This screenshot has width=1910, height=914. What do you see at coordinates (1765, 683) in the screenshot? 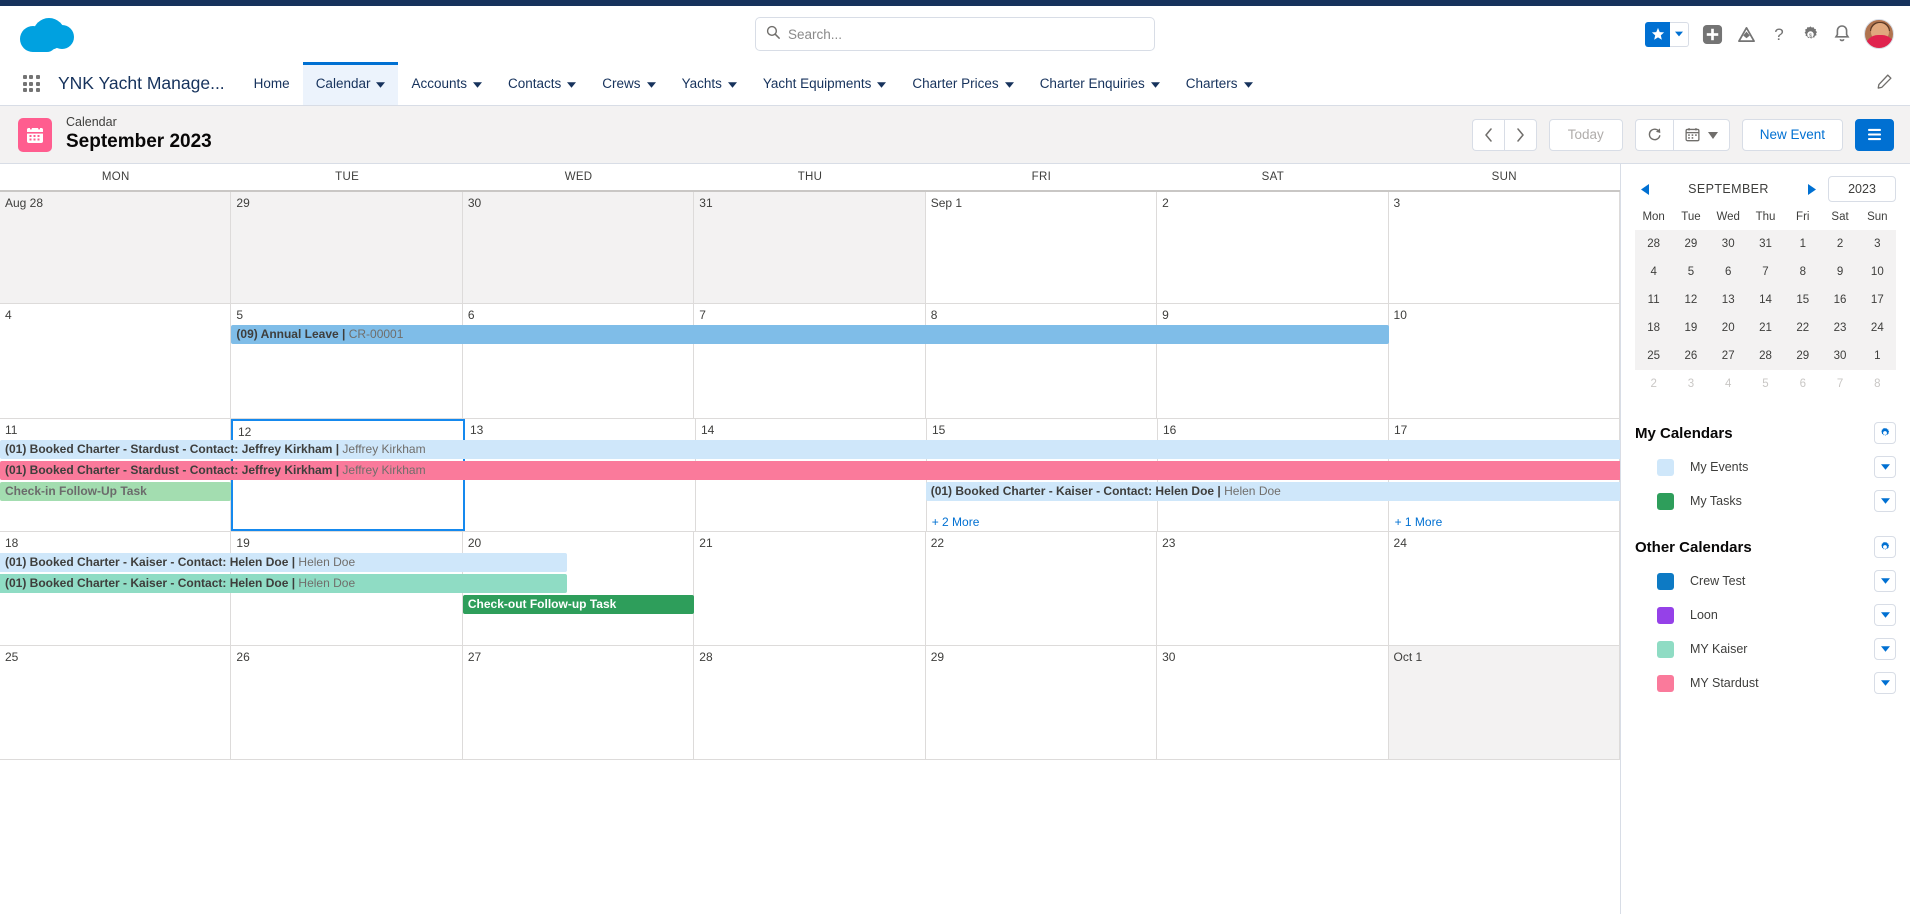
I see `other-calendar-item: MY Stardust` at bounding box center [1765, 683].